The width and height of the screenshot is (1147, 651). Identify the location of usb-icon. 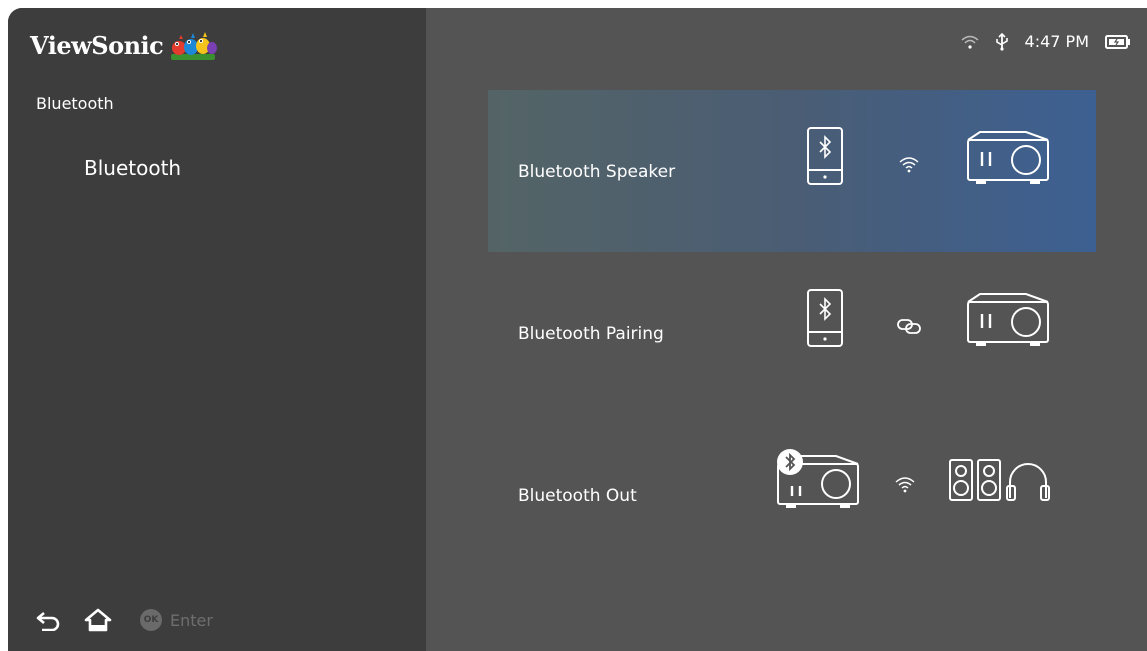
(1001, 41).